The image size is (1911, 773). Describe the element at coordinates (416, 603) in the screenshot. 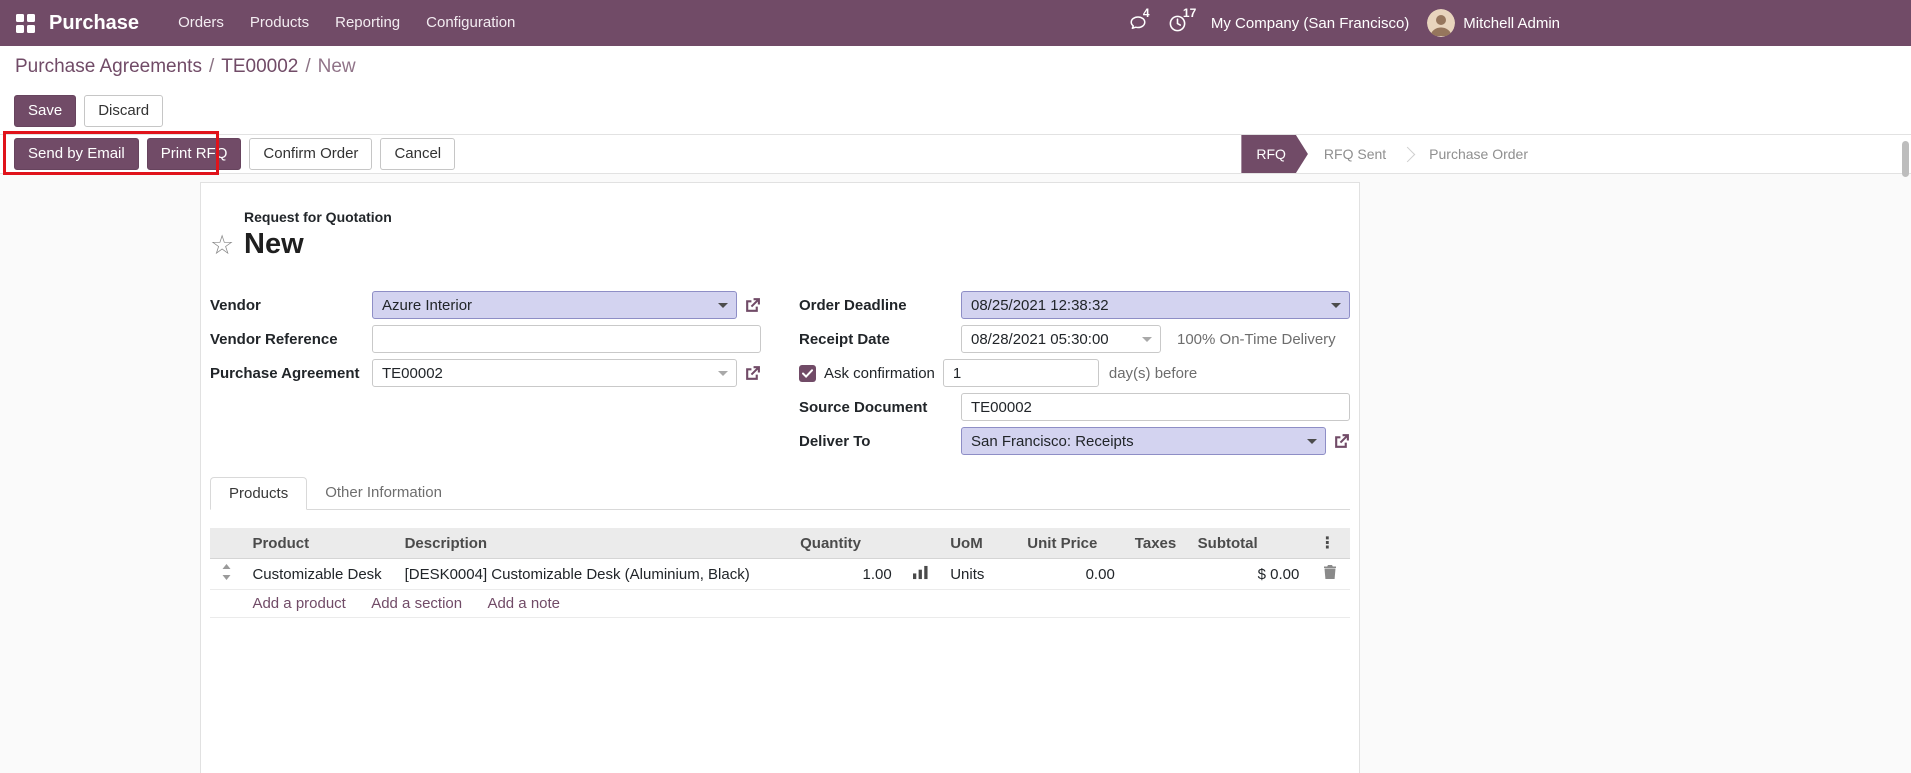

I see `add-a-section-link: Add a section` at that location.